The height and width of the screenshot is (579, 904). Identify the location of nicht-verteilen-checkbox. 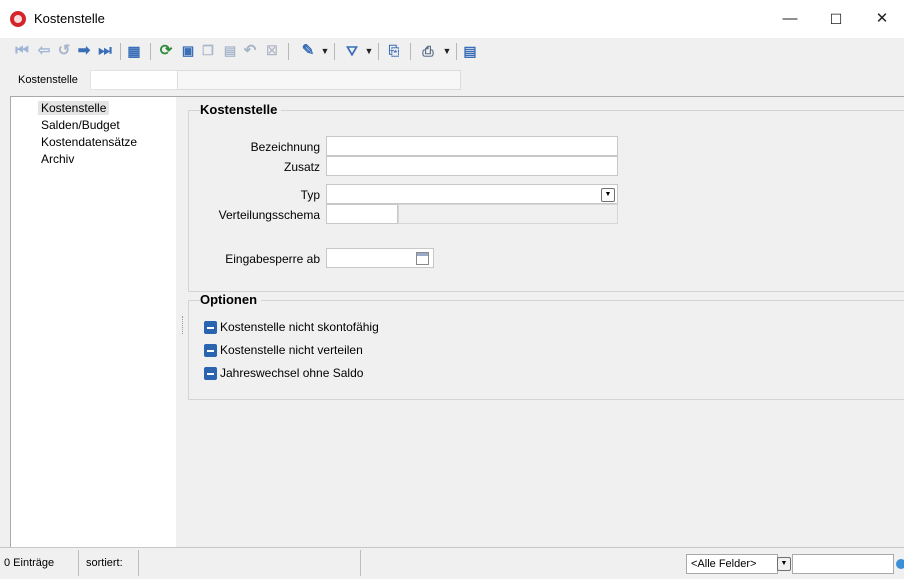
(210, 350).